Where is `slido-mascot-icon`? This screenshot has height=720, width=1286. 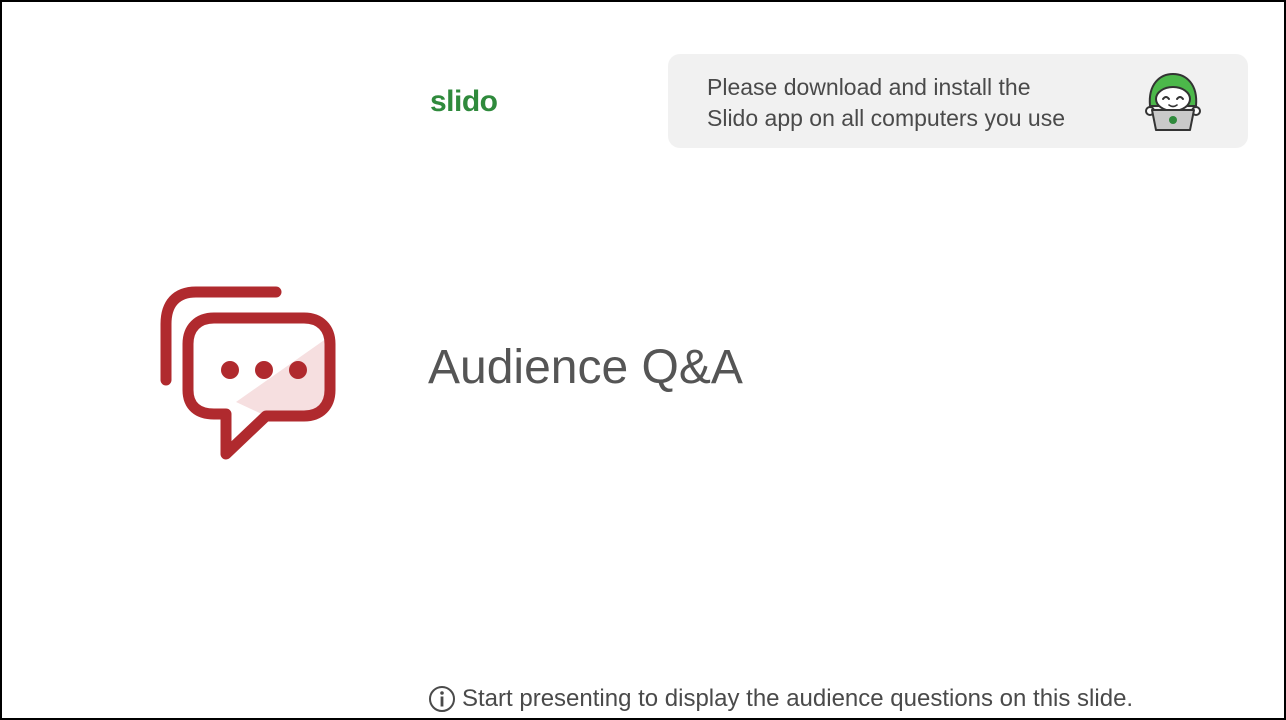
slido-mascot-icon is located at coordinates (1173, 101).